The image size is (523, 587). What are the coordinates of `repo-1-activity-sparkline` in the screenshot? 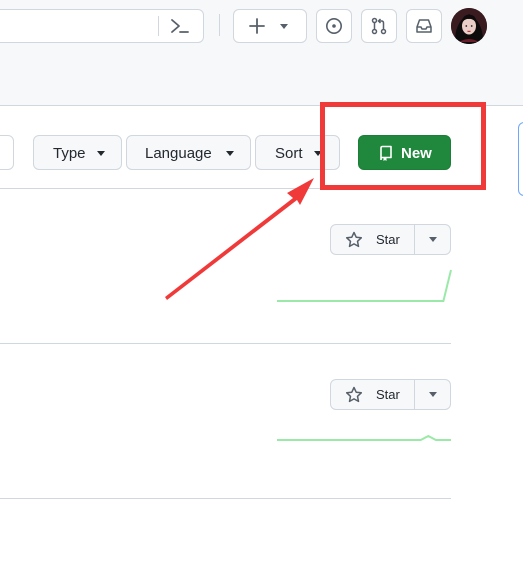 It's located at (364, 285).